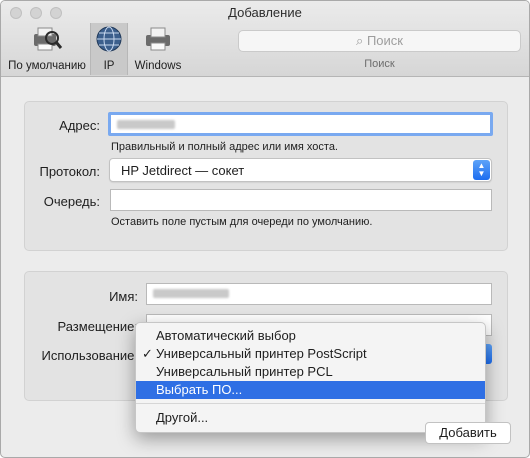 The image size is (530, 458). I want to click on menu-item-postscript: ✓ Универсальный принтер PostScript, so click(310, 354).